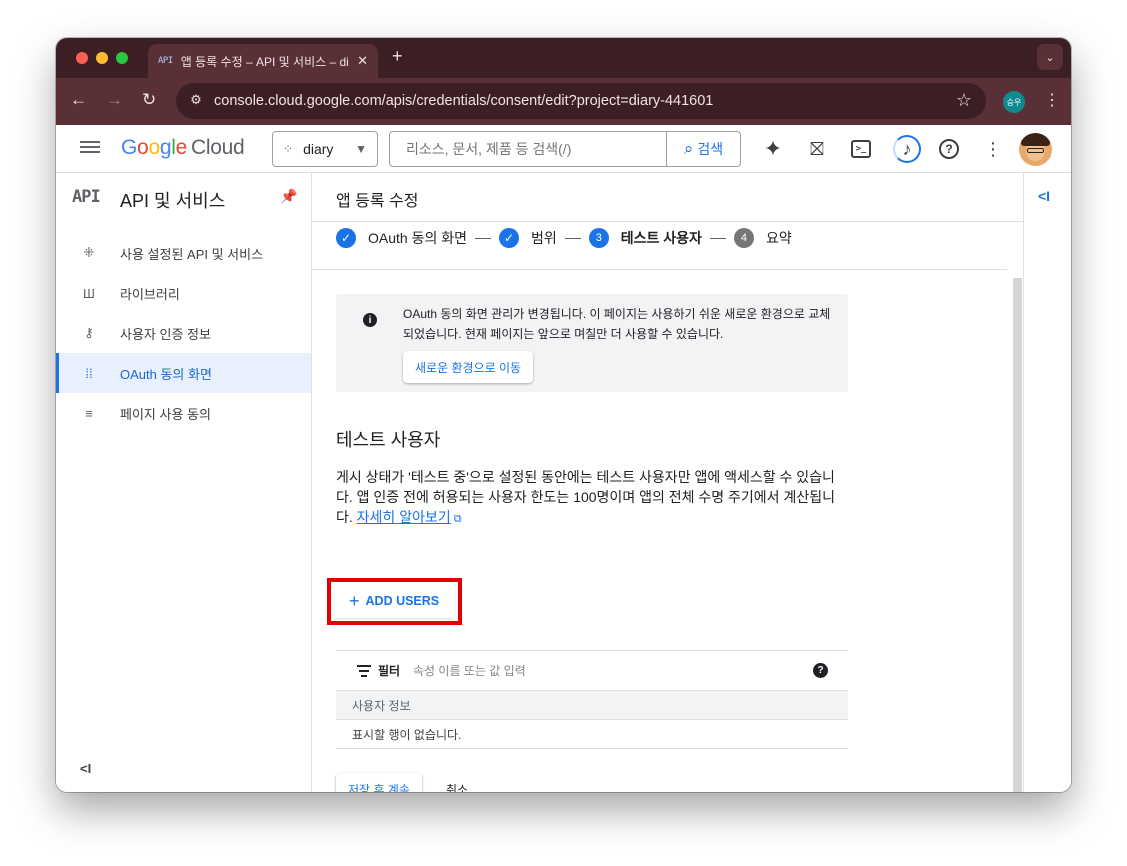 The width and height of the screenshot is (1127, 866). I want to click on filter-bar: 필터 속성 이름 또는 값 입력 ?, so click(592, 670).